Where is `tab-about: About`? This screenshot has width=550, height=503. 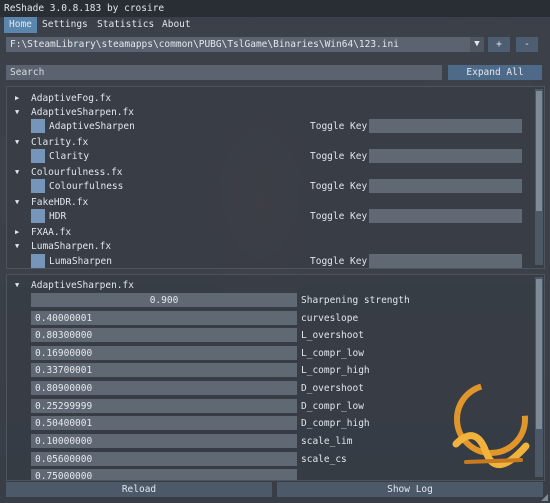 tab-about: About is located at coordinates (176, 25).